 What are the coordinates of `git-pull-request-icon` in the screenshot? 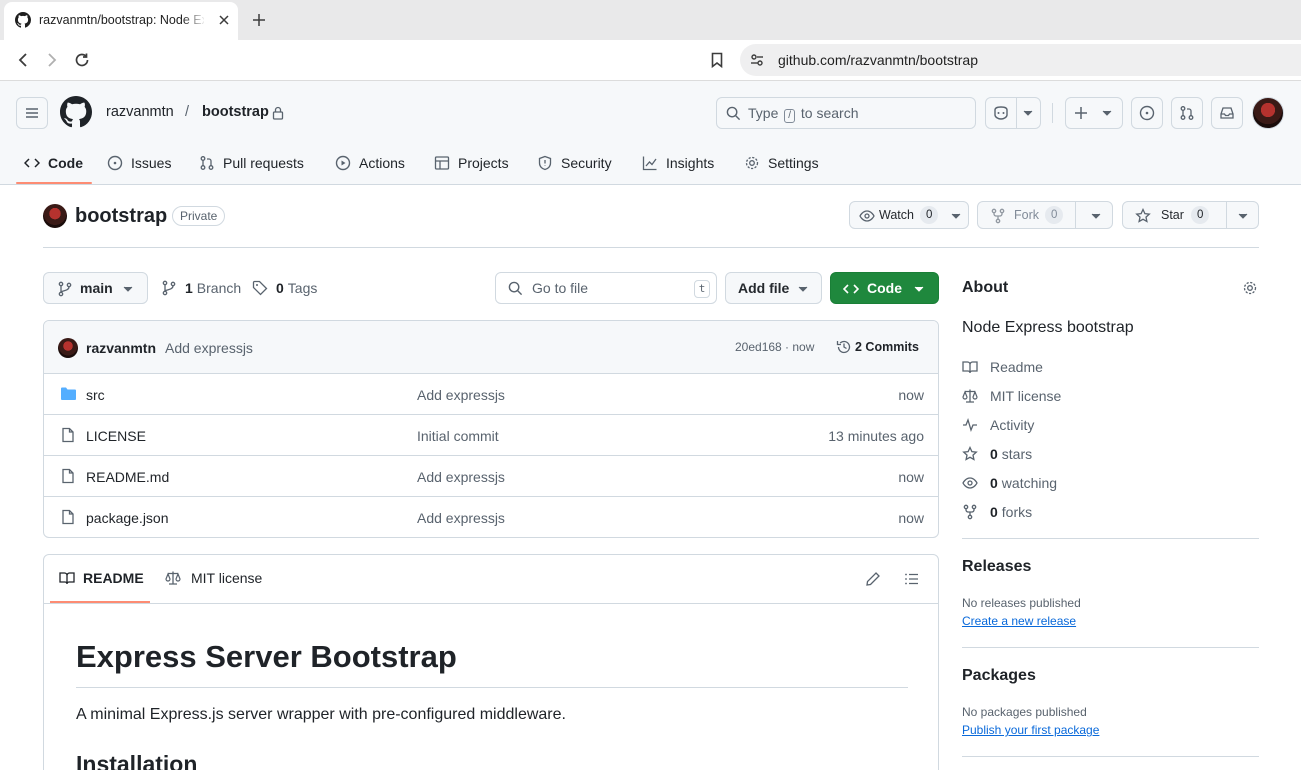 It's located at (207, 163).